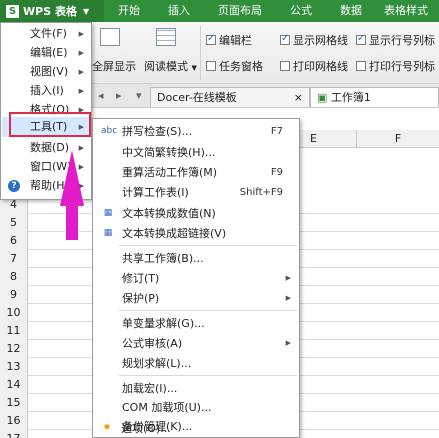  I want to click on menu-item-calc-sheet: 计算工作表(I) Shift+F9, so click(196, 192).